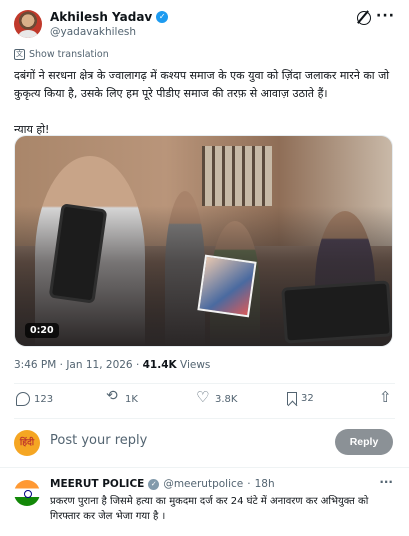 The image size is (409, 536). What do you see at coordinates (122, 397) in the screenshot?
I see `repost-button: 1K` at bounding box center [122, 397].